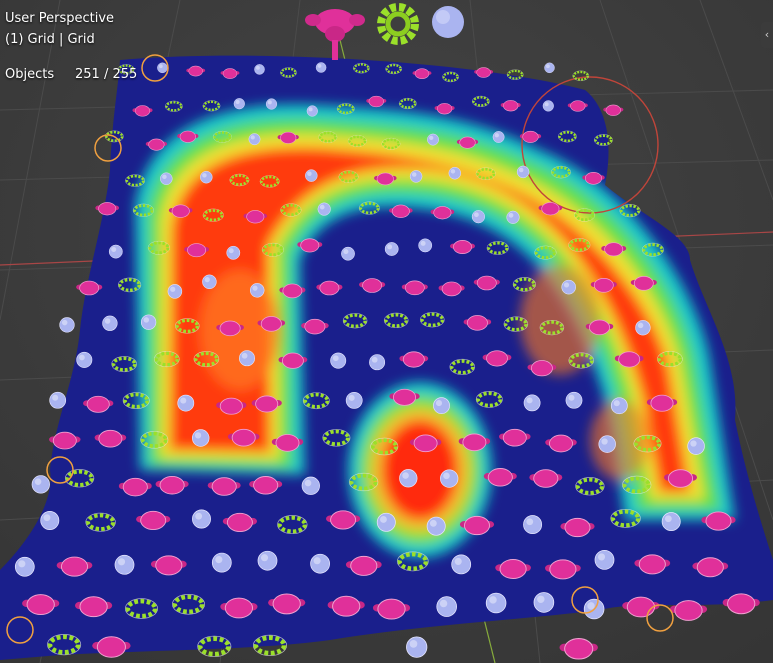  Describe the element at coordinates (30, 74) in the screenshot. I see `objects-stat-label: Objects` at that location.